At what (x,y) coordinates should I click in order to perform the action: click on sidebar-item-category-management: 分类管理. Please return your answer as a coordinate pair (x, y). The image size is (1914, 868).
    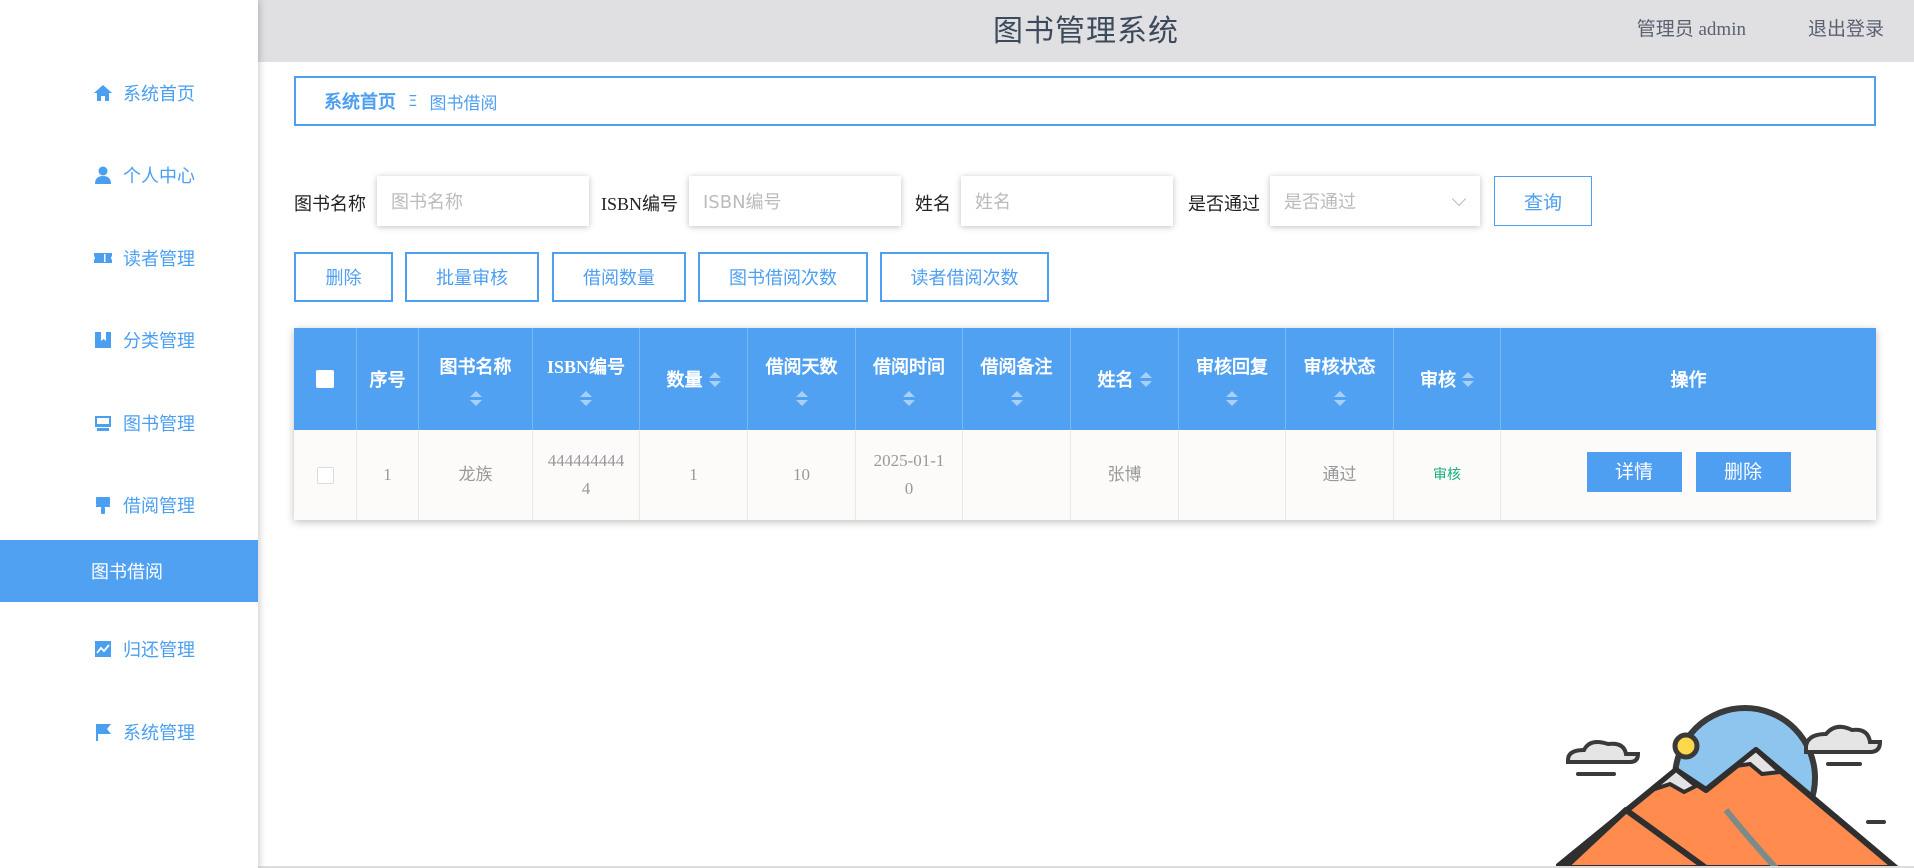
    Looking at the image, I should click on (129, 340).